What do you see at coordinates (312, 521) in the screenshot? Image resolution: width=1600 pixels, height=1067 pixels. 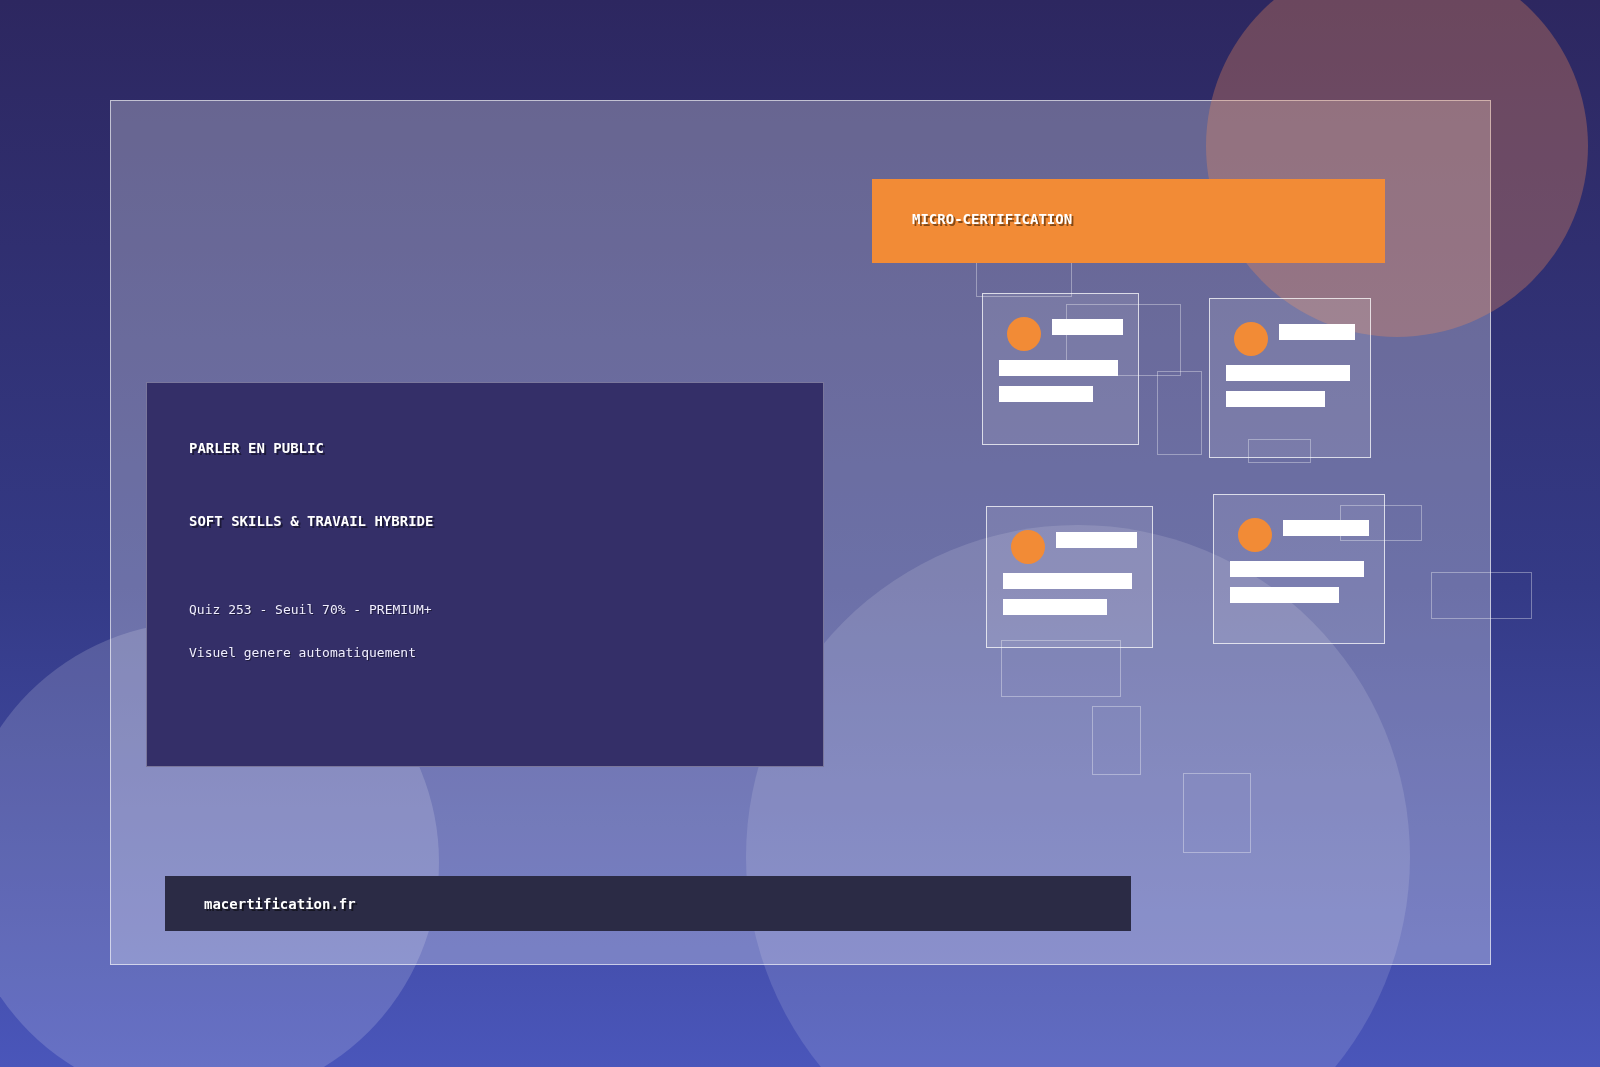 I see `course-subtitle: SOFT SKILLS & TRAVAIL HYBRIDE` at bounding box center [312, 521].